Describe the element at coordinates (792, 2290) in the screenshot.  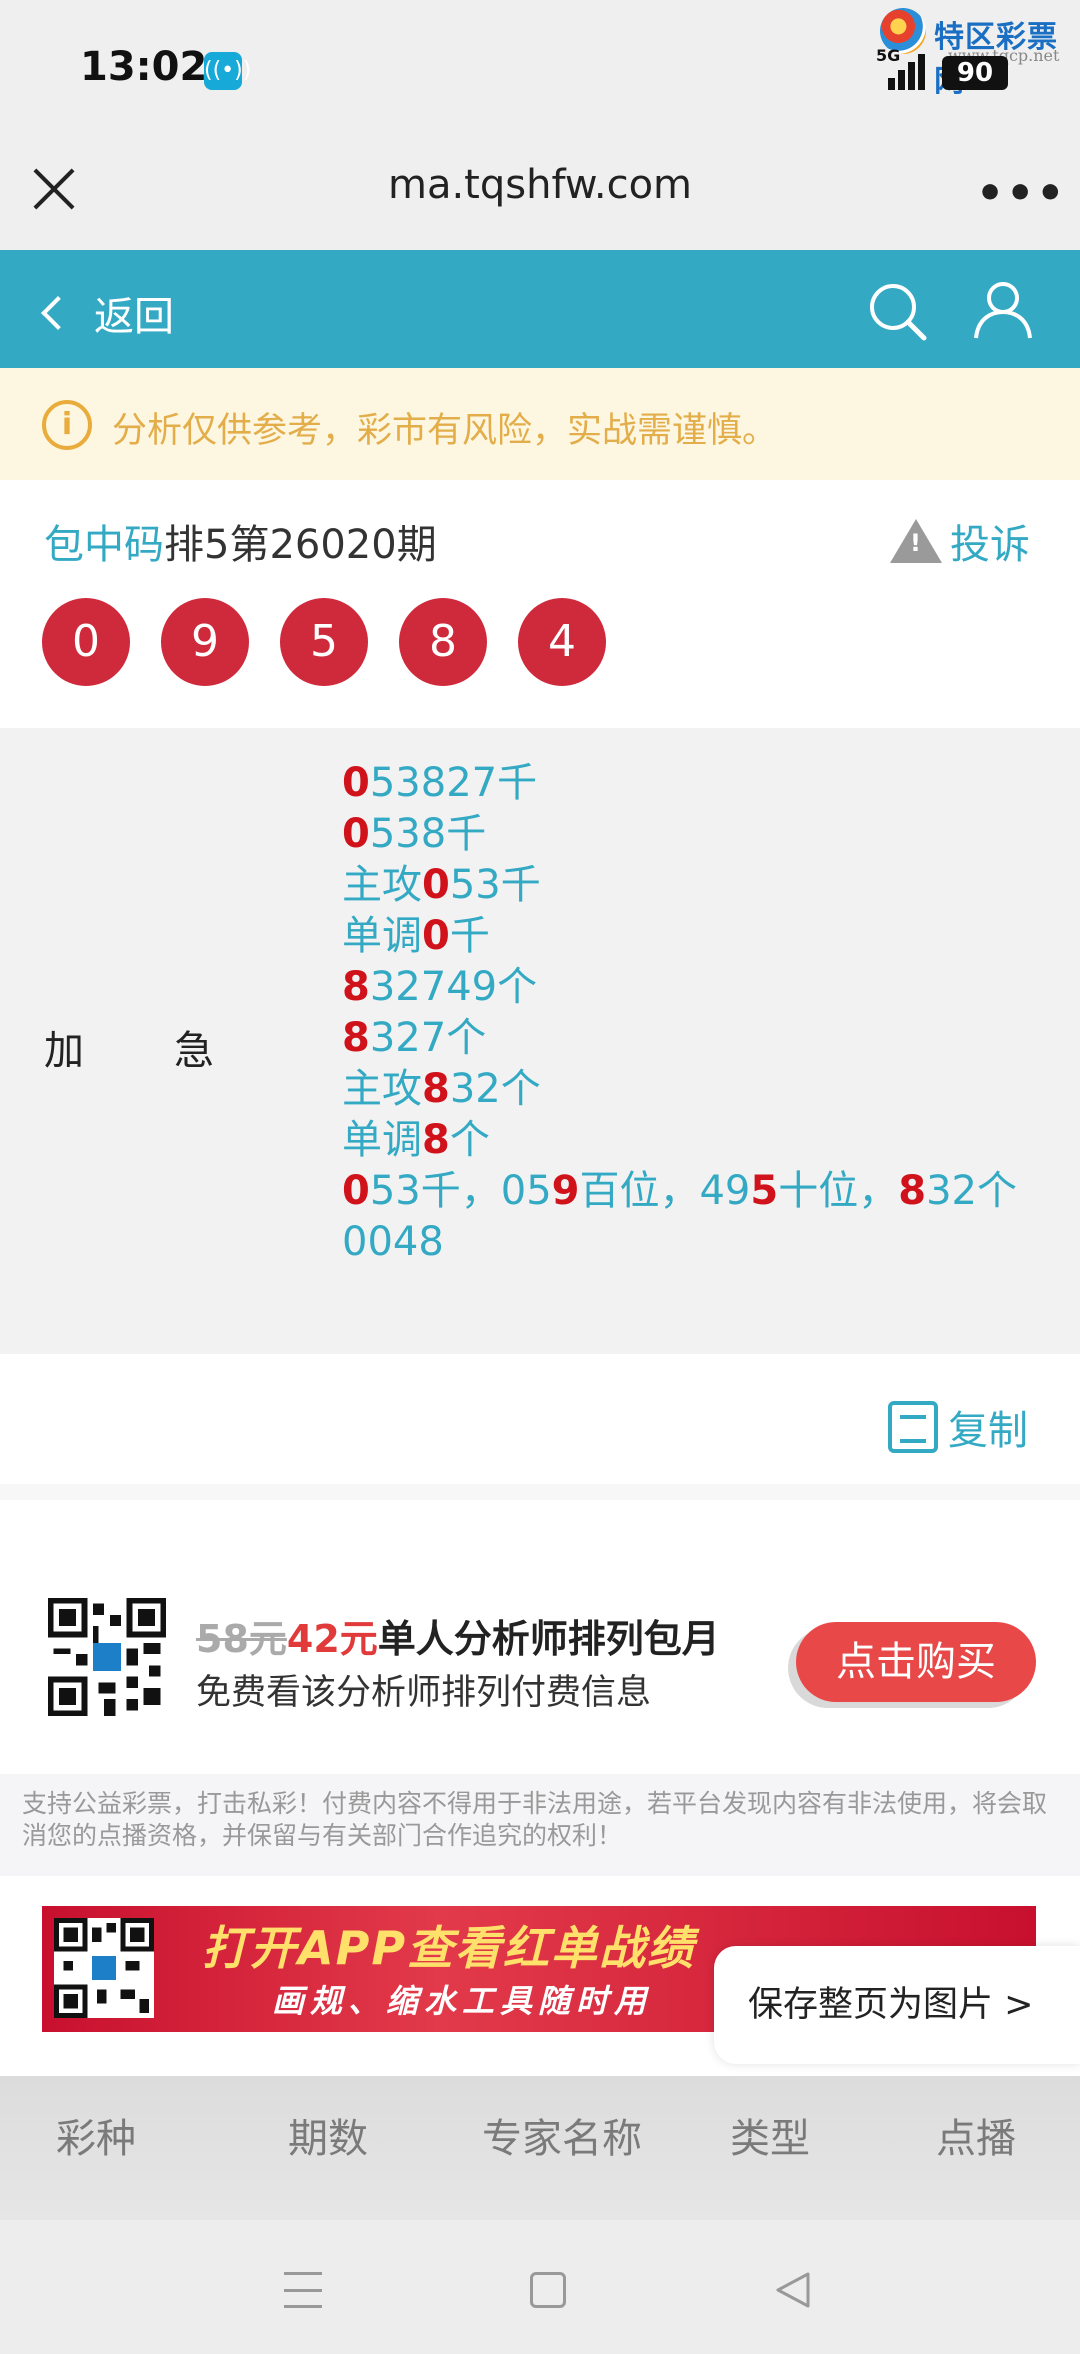
I see `back-triangle-icon` at that location.